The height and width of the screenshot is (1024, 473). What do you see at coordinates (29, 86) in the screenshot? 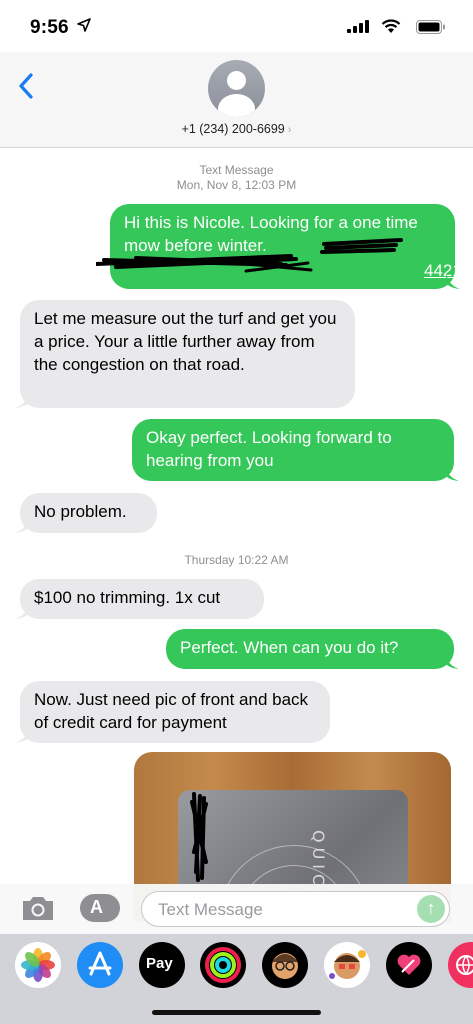
I see `back-chevron-icon` at bounding box center [29, 86].